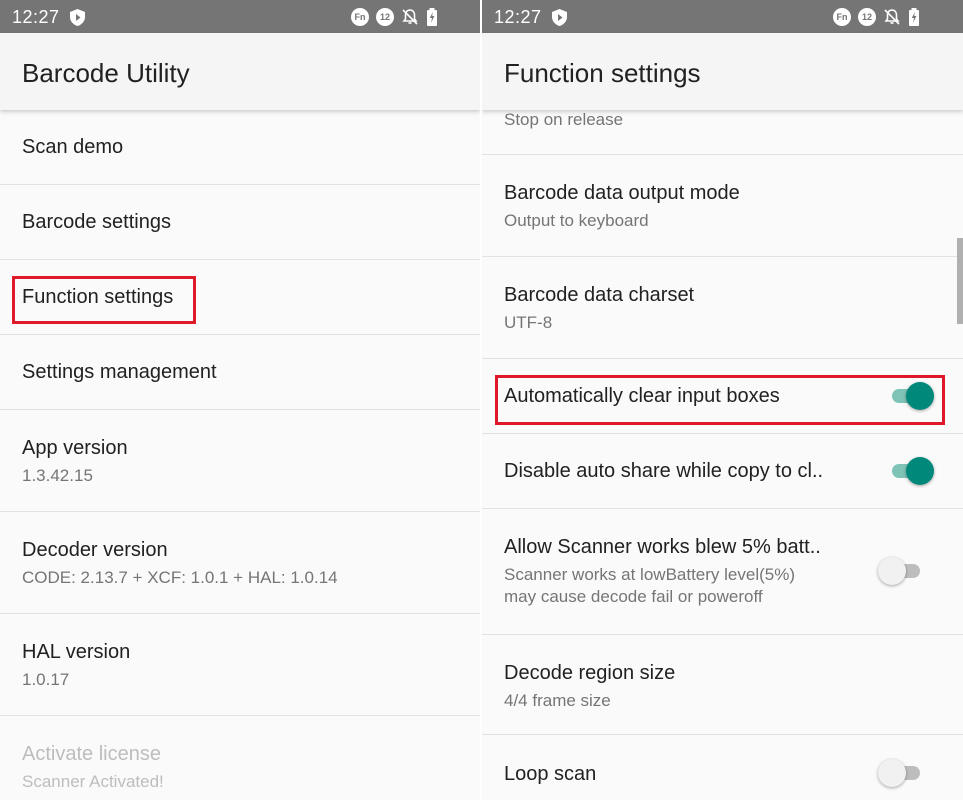  Describe the element at coordinates (240, 665) in the screenshot. I see `info-item-hal-version: HAL version 1.0.17` at that location.